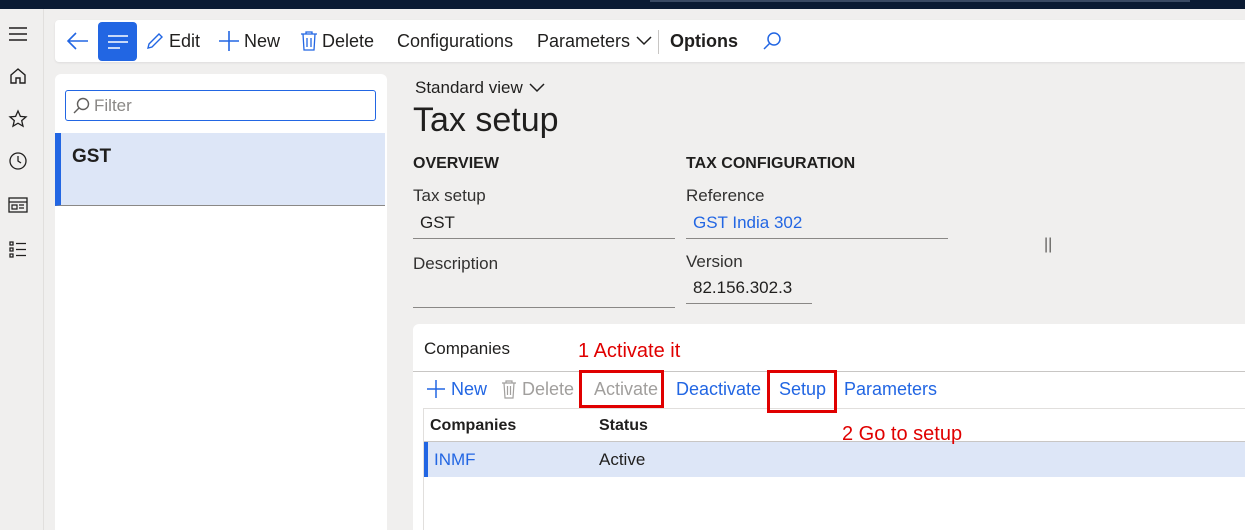 The width and height of the screenshot is (1245, 530). I want to click on companies-new-button: New, so click(456, 389).